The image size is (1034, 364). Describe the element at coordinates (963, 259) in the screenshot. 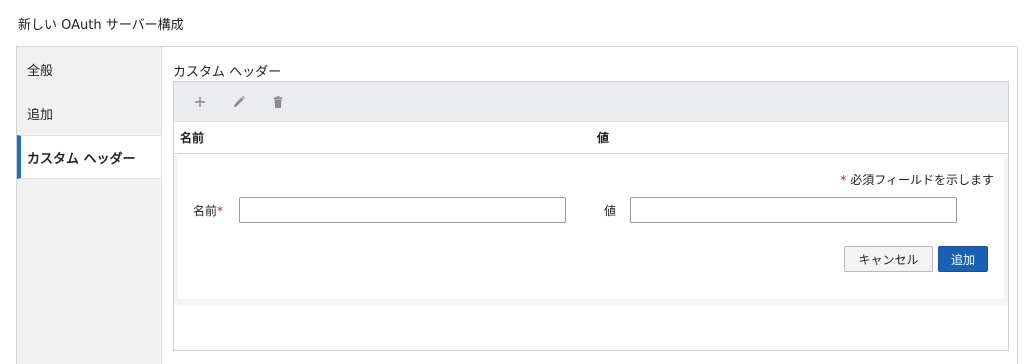

I see `add-button: 追加` at that location.